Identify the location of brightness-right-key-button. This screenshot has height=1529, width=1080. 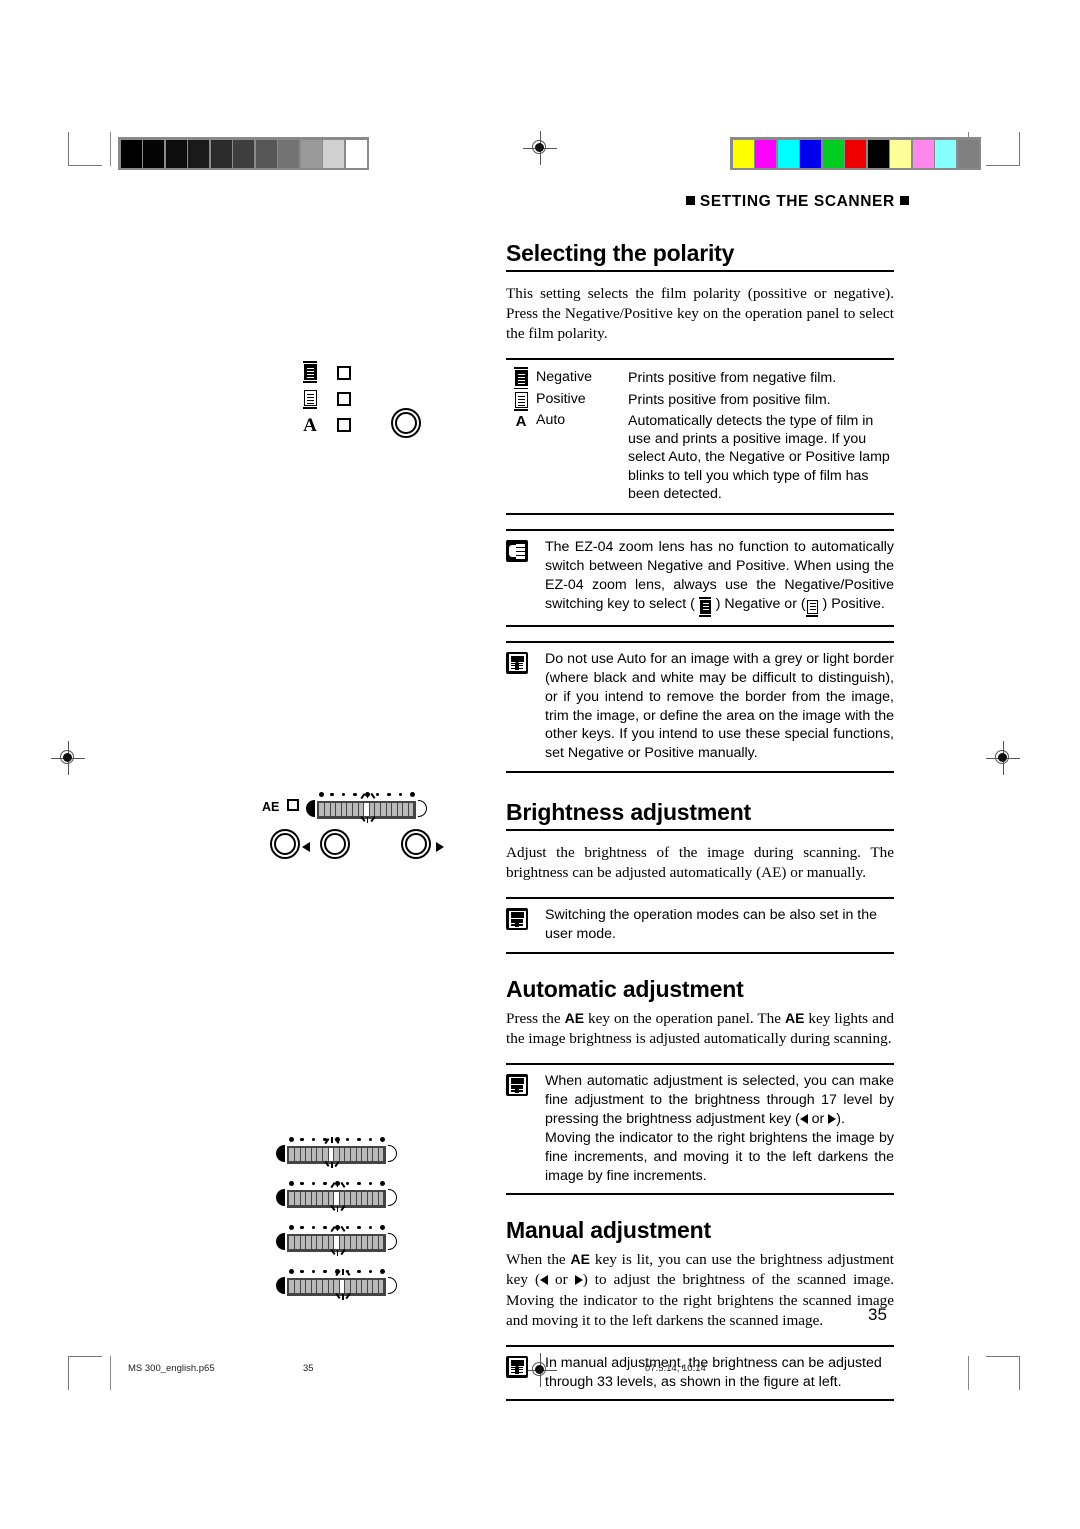
(416, 844).